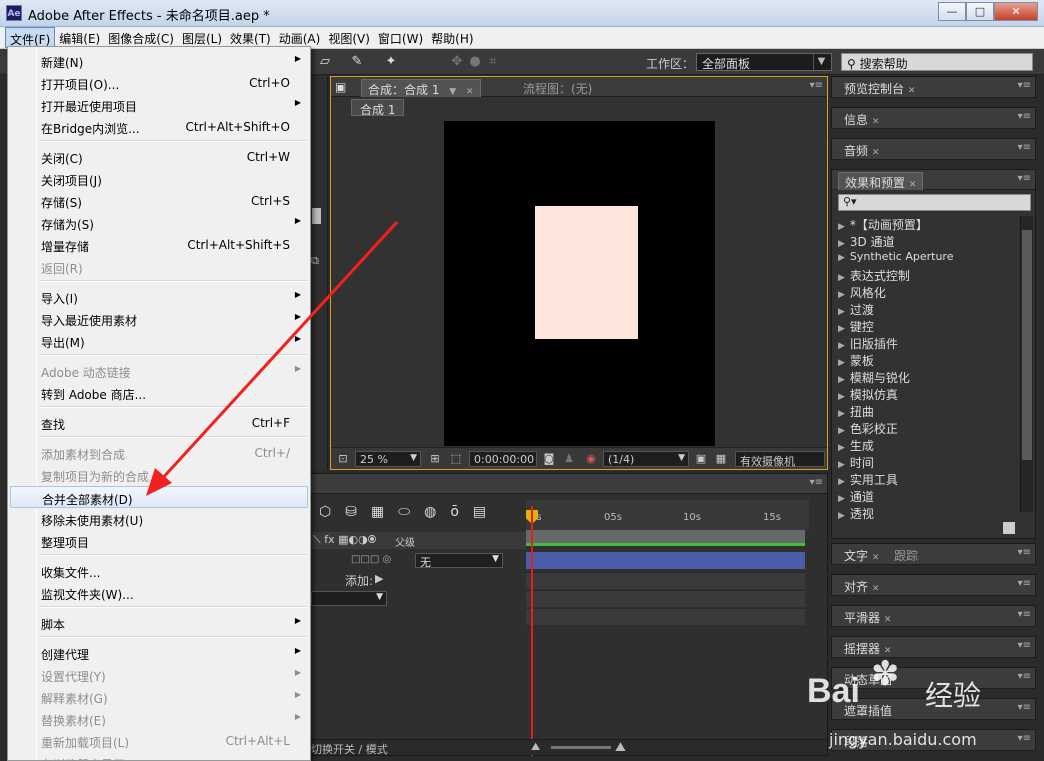  Describe the element at coordinates (861, 119) in the screenshot. I see `tab-info: 信息 ✕` at that location.